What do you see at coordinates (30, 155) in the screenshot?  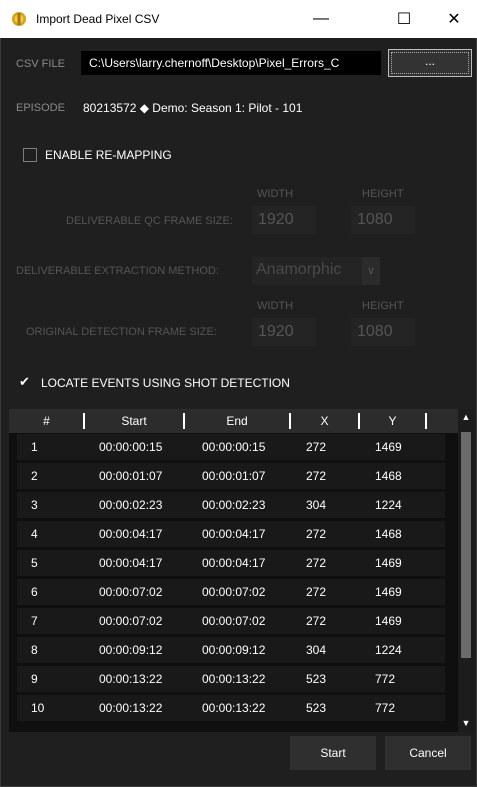 I see `remap-checkbox` at bounding box center [30, 155].